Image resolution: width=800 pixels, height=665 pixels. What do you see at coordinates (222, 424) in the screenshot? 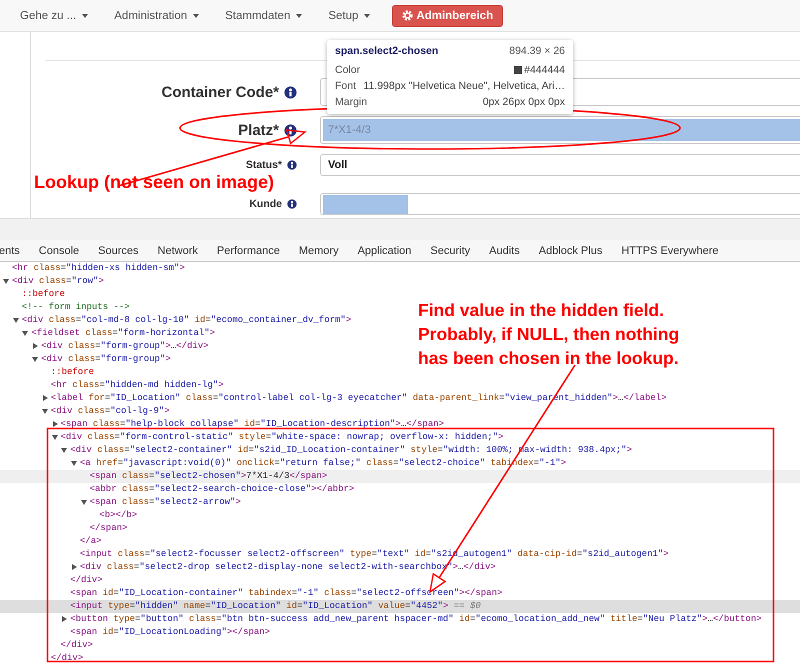
I see `code-line: <span class="help-block collapse" id="ID_Location-description">…</span>` at bounding box center [222, 424].